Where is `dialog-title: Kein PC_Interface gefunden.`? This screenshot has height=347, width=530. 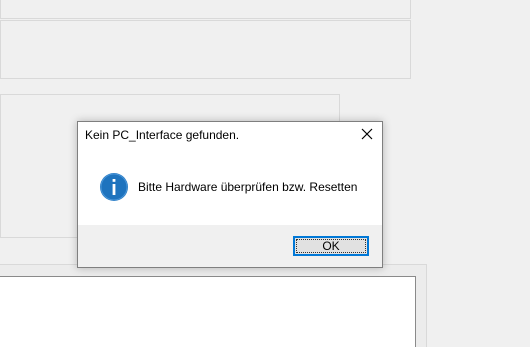
dialog-title: Kein PC_Interface gefunden. is located at coordinates (162, 135).